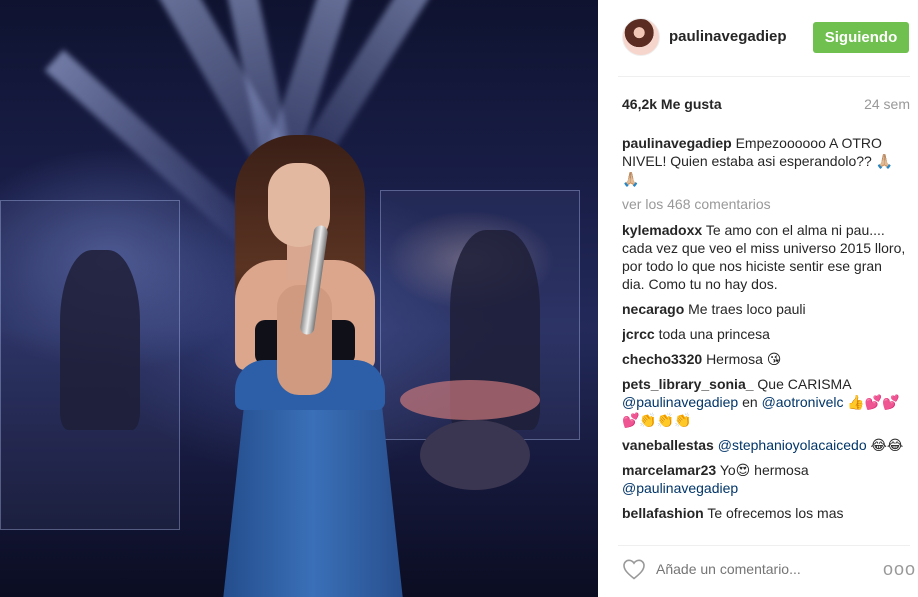 The height and width of the screenshot is (597, 918). What do you see at coordinates (804, 384) in the screenshot?
I see `comment-text: Que CARISMA` at bounding box center [804, 384].